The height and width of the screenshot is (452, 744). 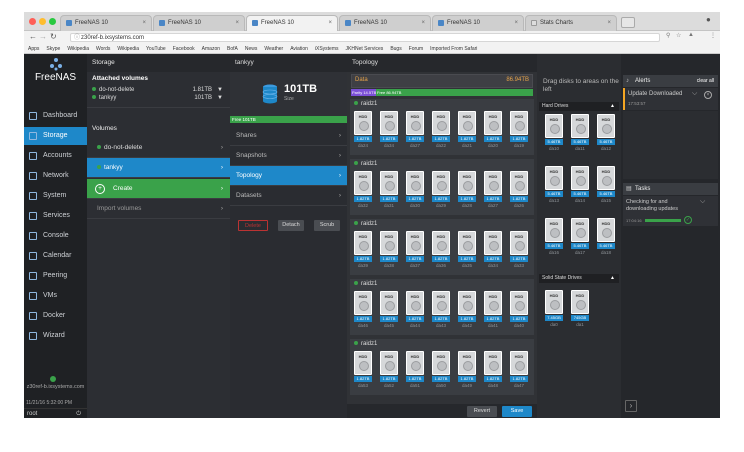 I want to click on disk-item: HDD 1.82TB da28, so click(x=467, y=190).